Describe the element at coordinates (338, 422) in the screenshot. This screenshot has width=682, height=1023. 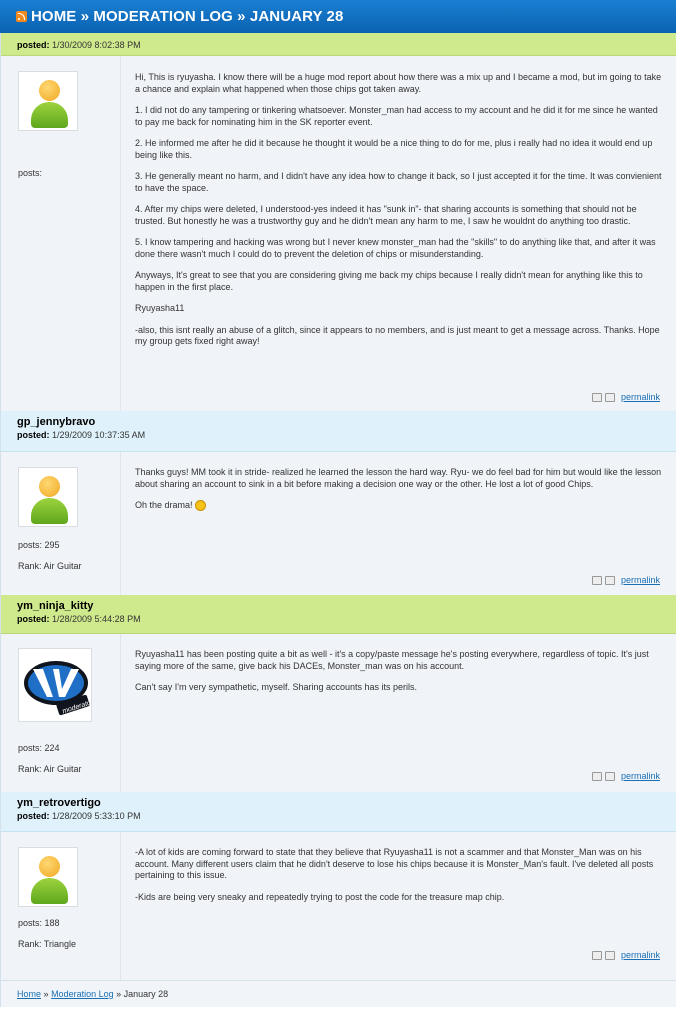
I see `post-author: gp_jennybravo` at that location.